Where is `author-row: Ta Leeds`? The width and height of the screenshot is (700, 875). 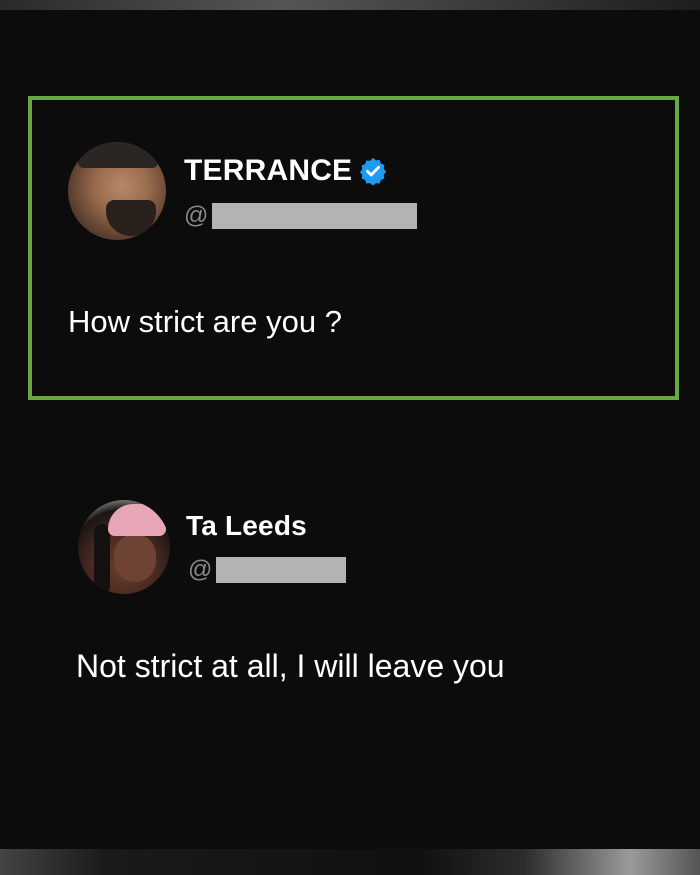
author-row: Ta Leeds is located at coordinates (246, 526).